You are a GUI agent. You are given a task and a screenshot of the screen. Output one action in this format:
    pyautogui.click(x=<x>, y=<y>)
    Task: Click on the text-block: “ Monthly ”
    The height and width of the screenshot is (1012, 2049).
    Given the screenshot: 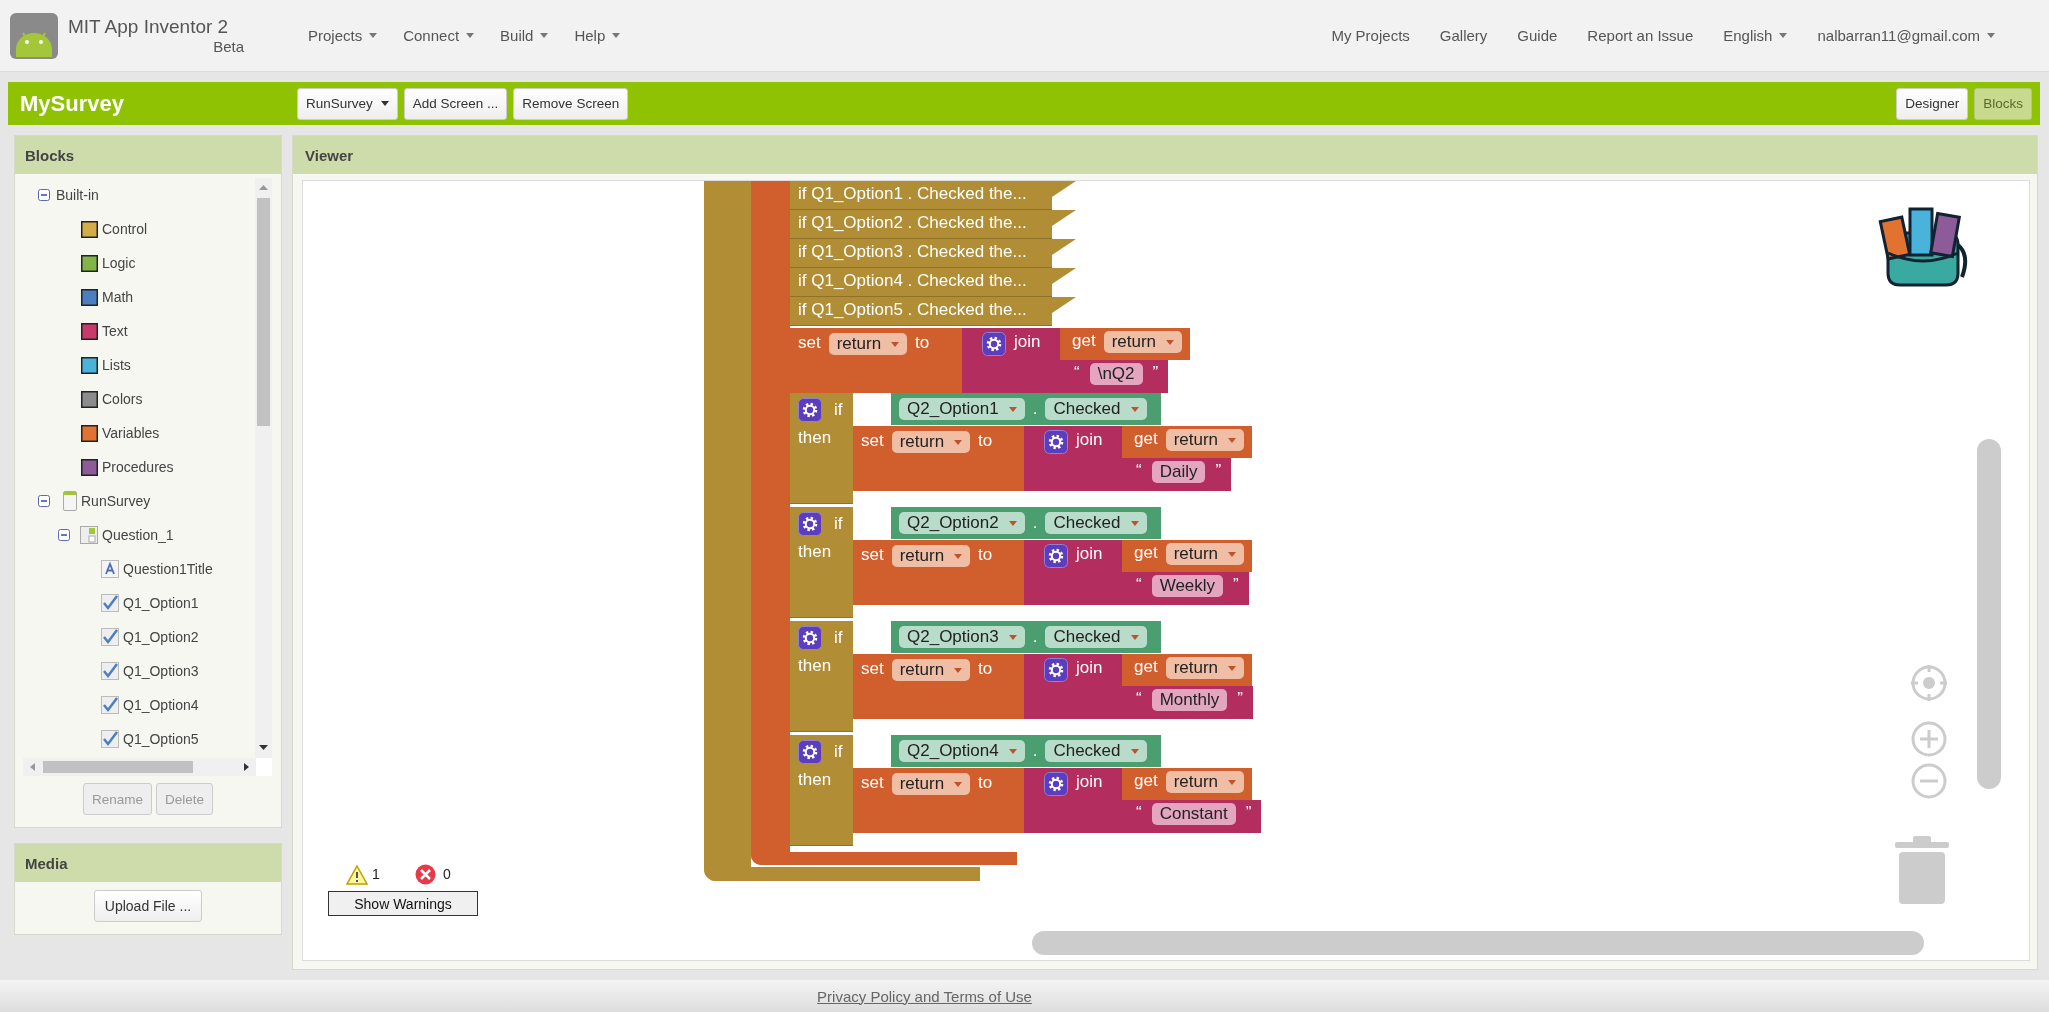 What is the action you would take?
    pyautogui.click(x=1187, y=702)
    